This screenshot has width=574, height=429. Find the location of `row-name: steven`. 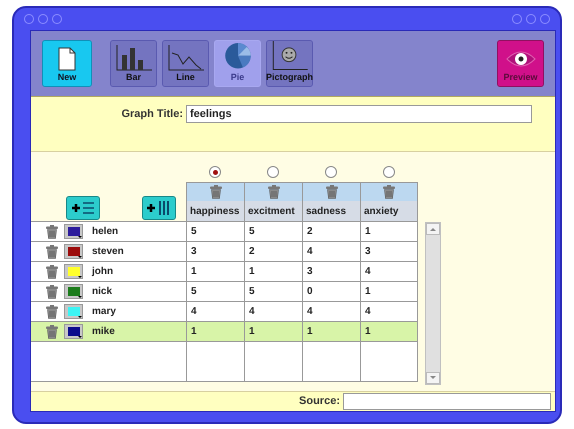

row-name: steven is located at coordinates (108, 252).